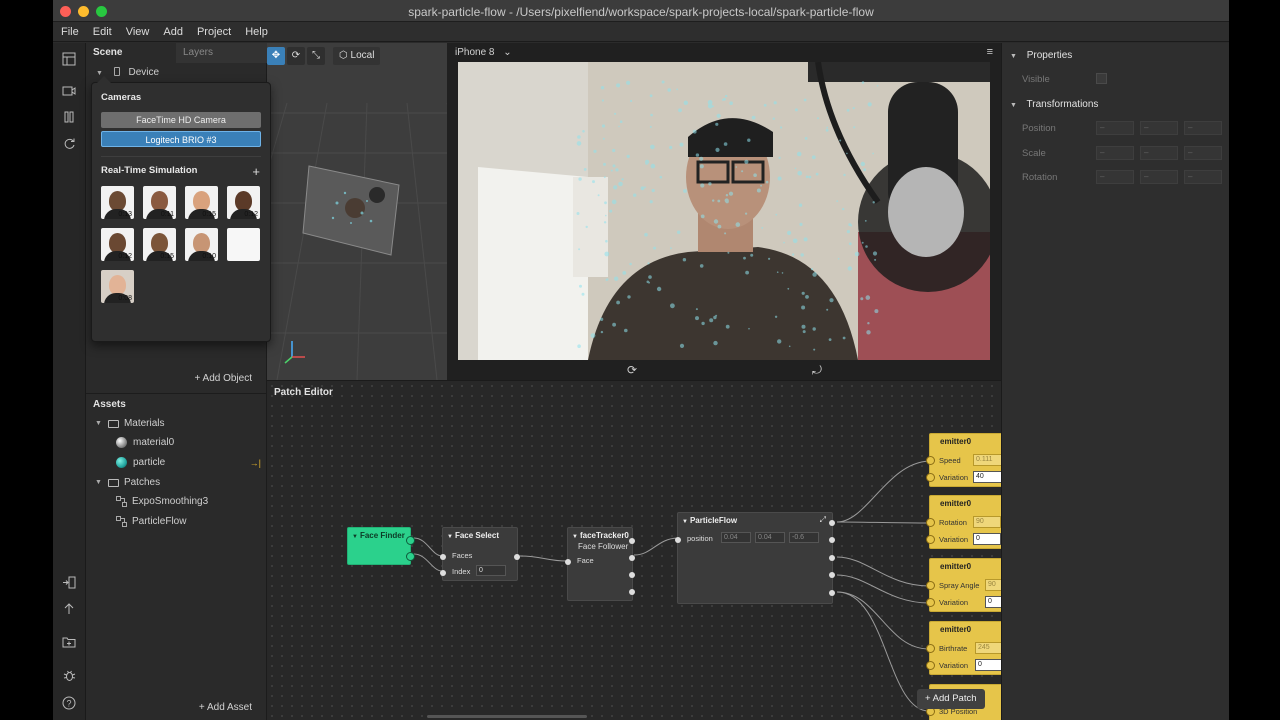 Image resolution: width=1280 pixels, height=720 pixels. What do you see at coordinates (1115, 153) in the screenshot?
I see `scale-x-field: –` at bounding box center [1115, 153].